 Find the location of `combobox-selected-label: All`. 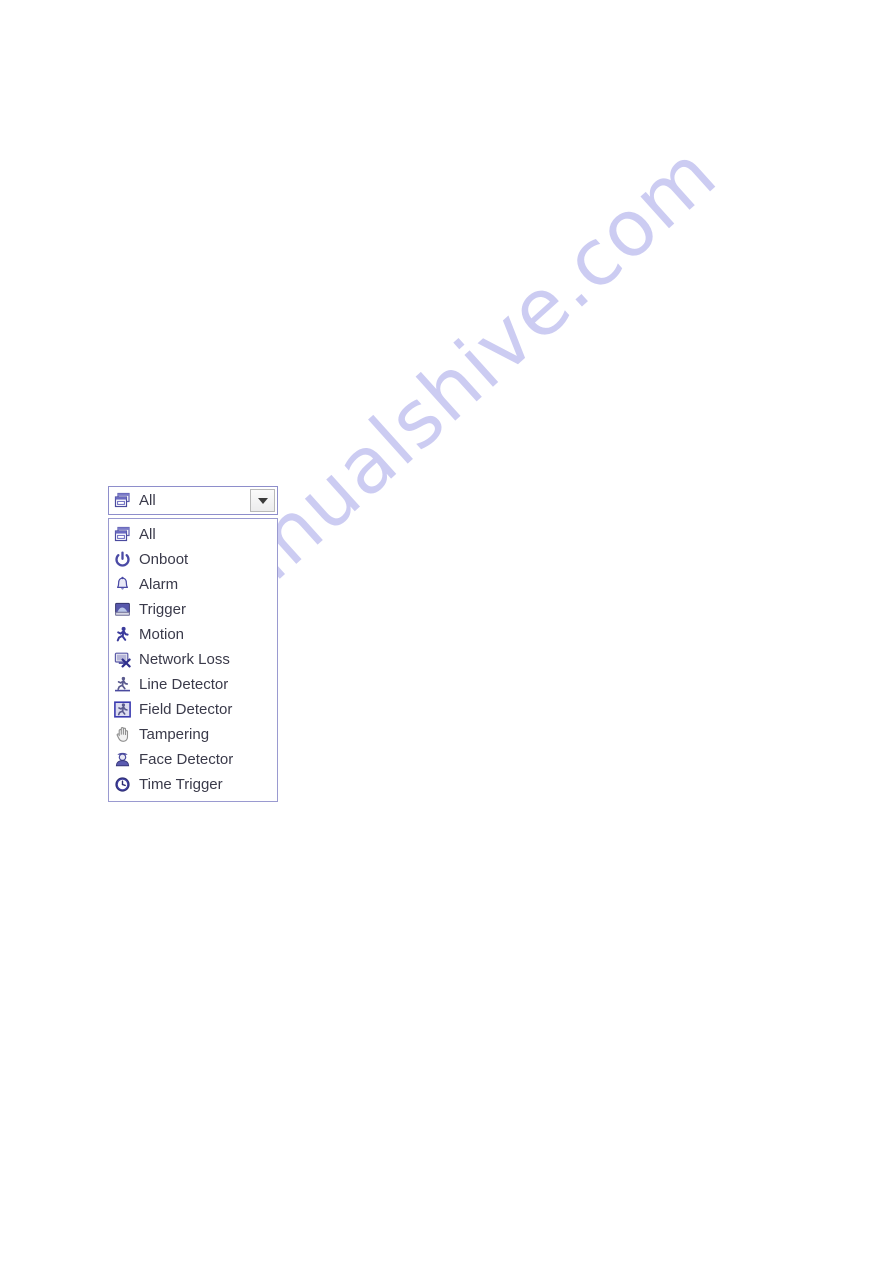

combobox-selected-label: All is located at coordinates (147, 500).